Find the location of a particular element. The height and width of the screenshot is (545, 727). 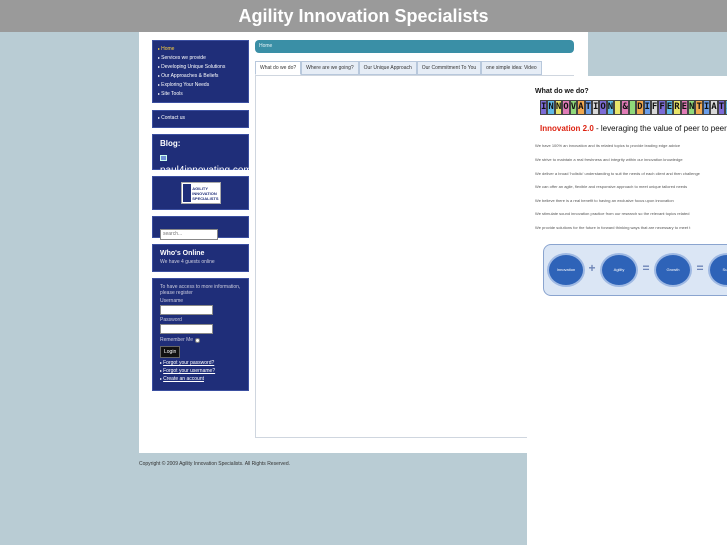

agility-logo: AGILITY INNOVATION SPECIALISTS is located at coordinates (200, 193).